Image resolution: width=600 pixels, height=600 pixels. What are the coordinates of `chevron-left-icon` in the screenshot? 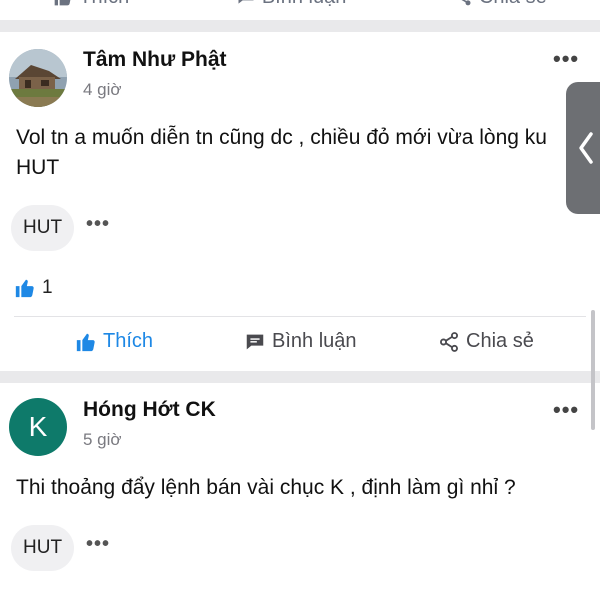 It's located at (586, 148).